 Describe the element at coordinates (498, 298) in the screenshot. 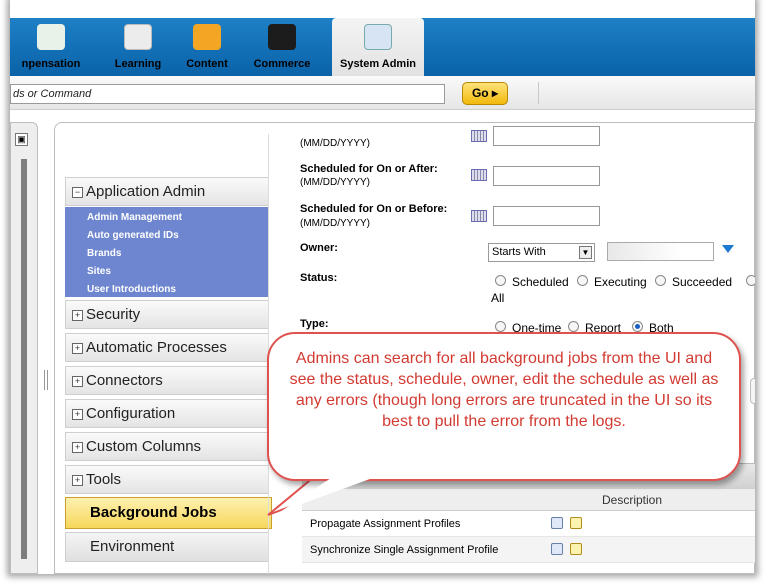

I see `radio-label: All` at that location.